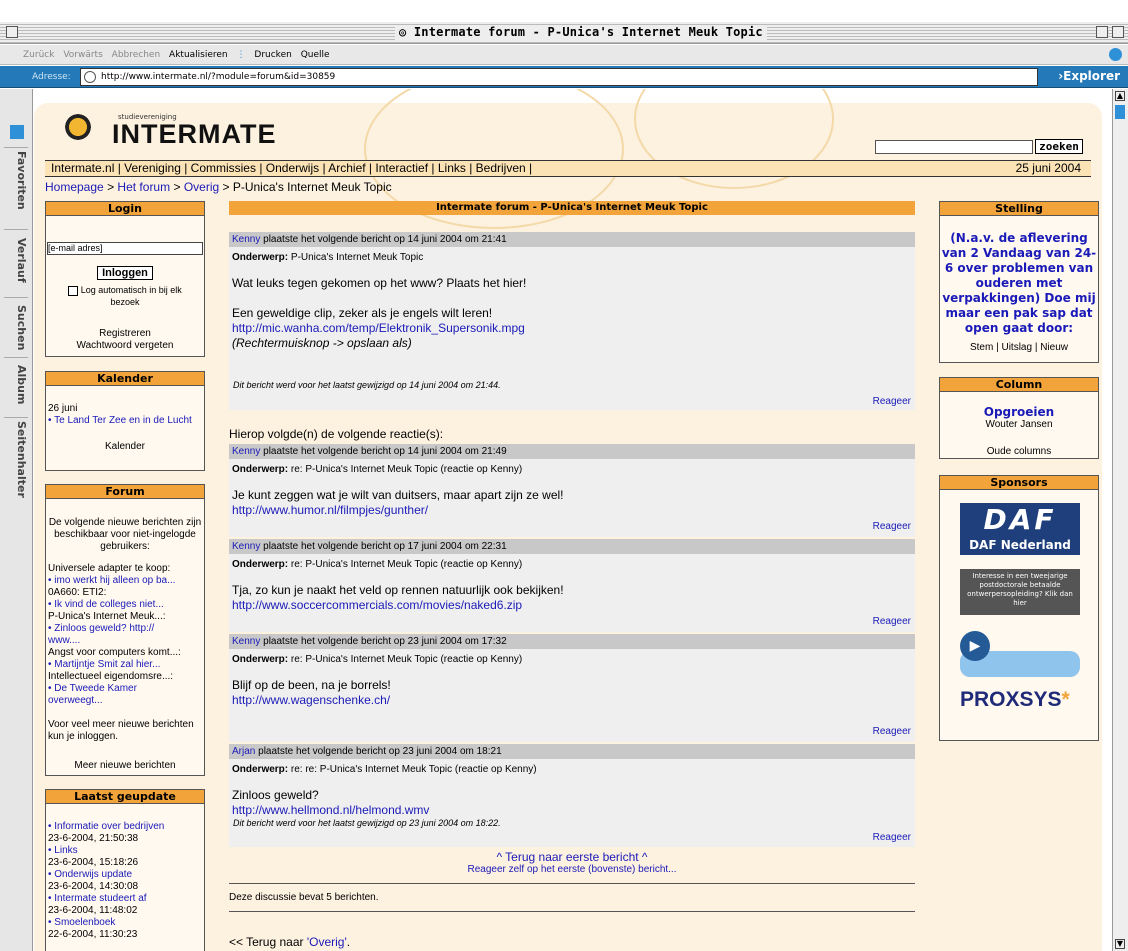 The width and height of the screenshot is (1128, 951). What do you see at coordinates (243, 751) in the screenshot?
I see `author-link: Arjan` at bounding box center [243, 751].